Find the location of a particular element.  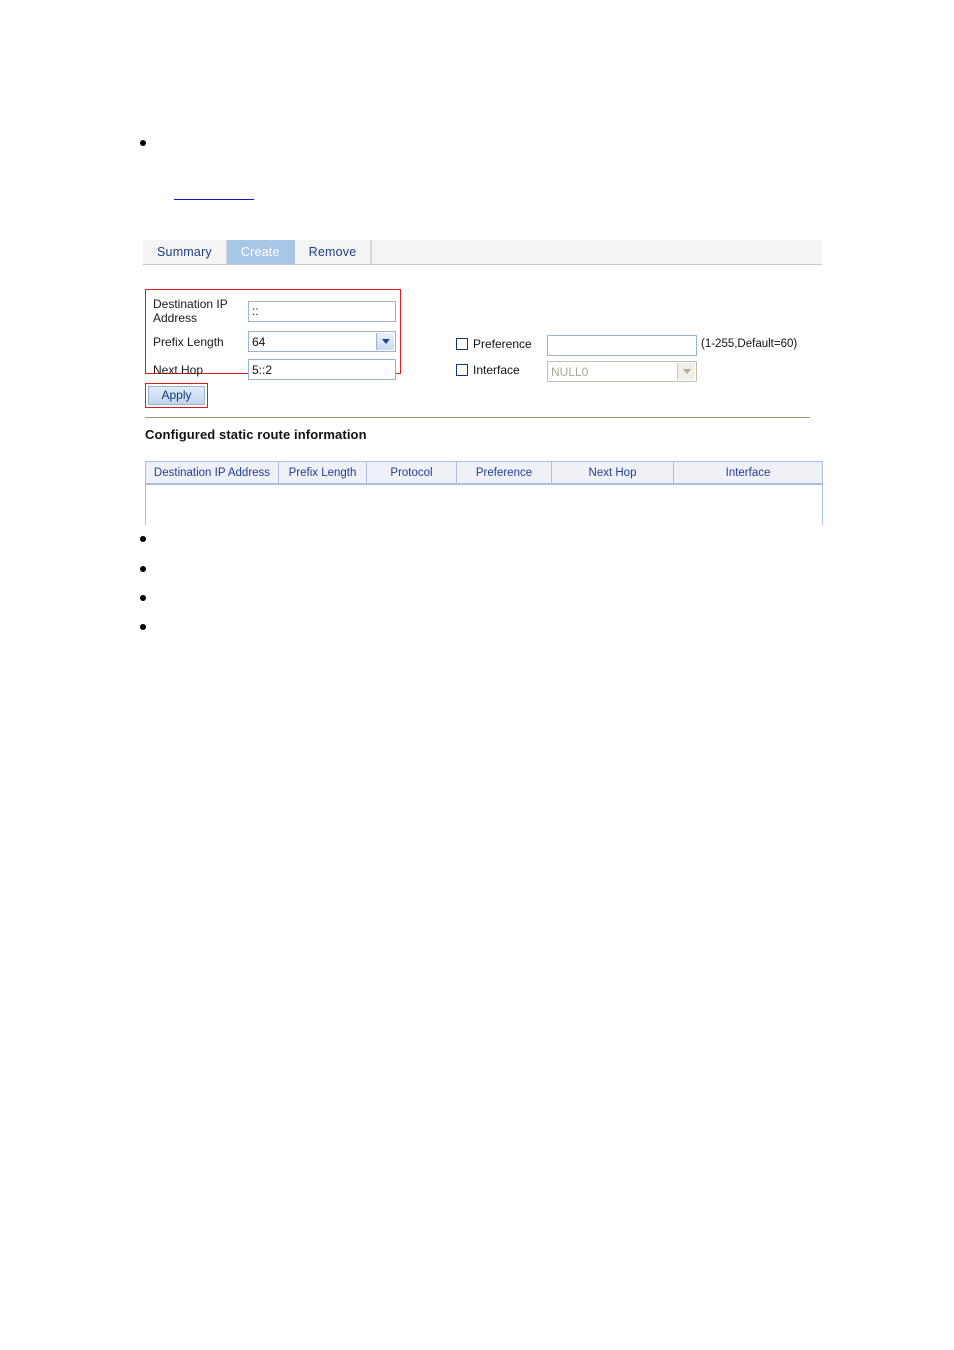

tab-bar: Summary Create Remove is located at coordinates (482, 252).